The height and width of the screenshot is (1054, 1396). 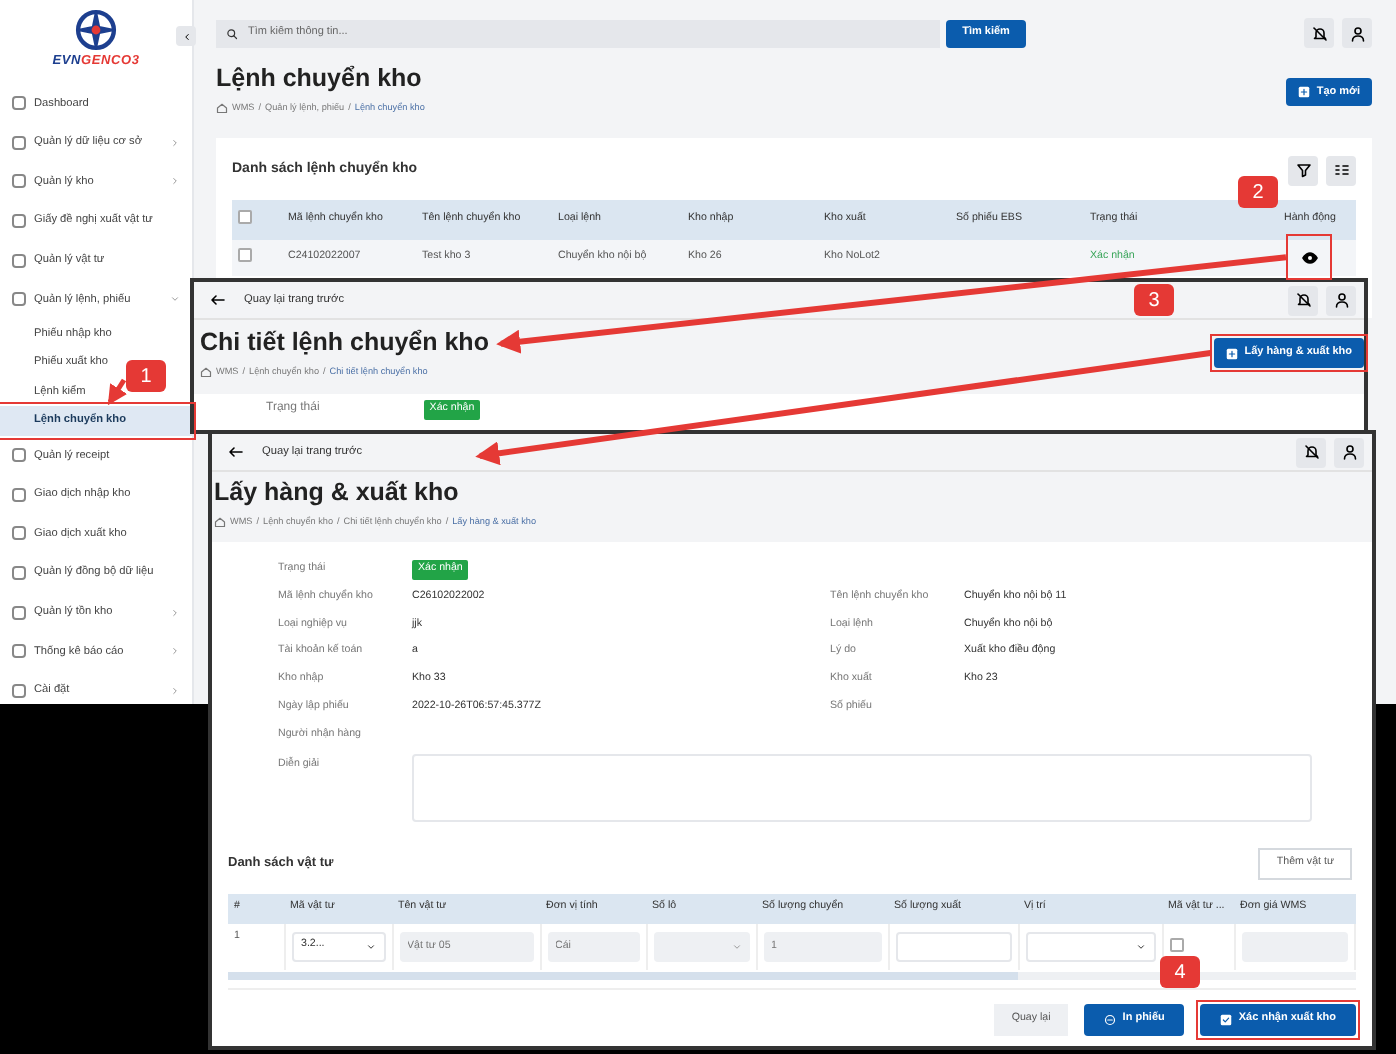 What do you see at coordinates (117, 392) in the screenshot?
I see `pointer-arrow` at bounding box center [117, 392].